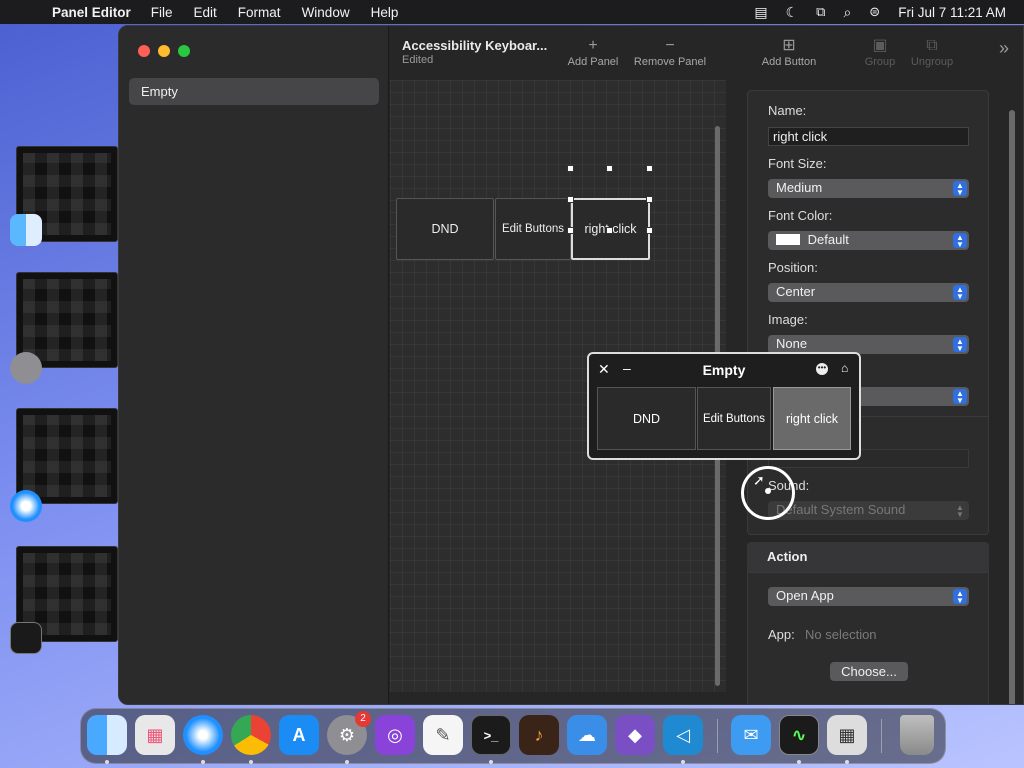 The width and height of the screenshot is (1024, 768). Describe the element at coordinates (880, 62) in the screenshot. I see `group-label: Group` at that location.